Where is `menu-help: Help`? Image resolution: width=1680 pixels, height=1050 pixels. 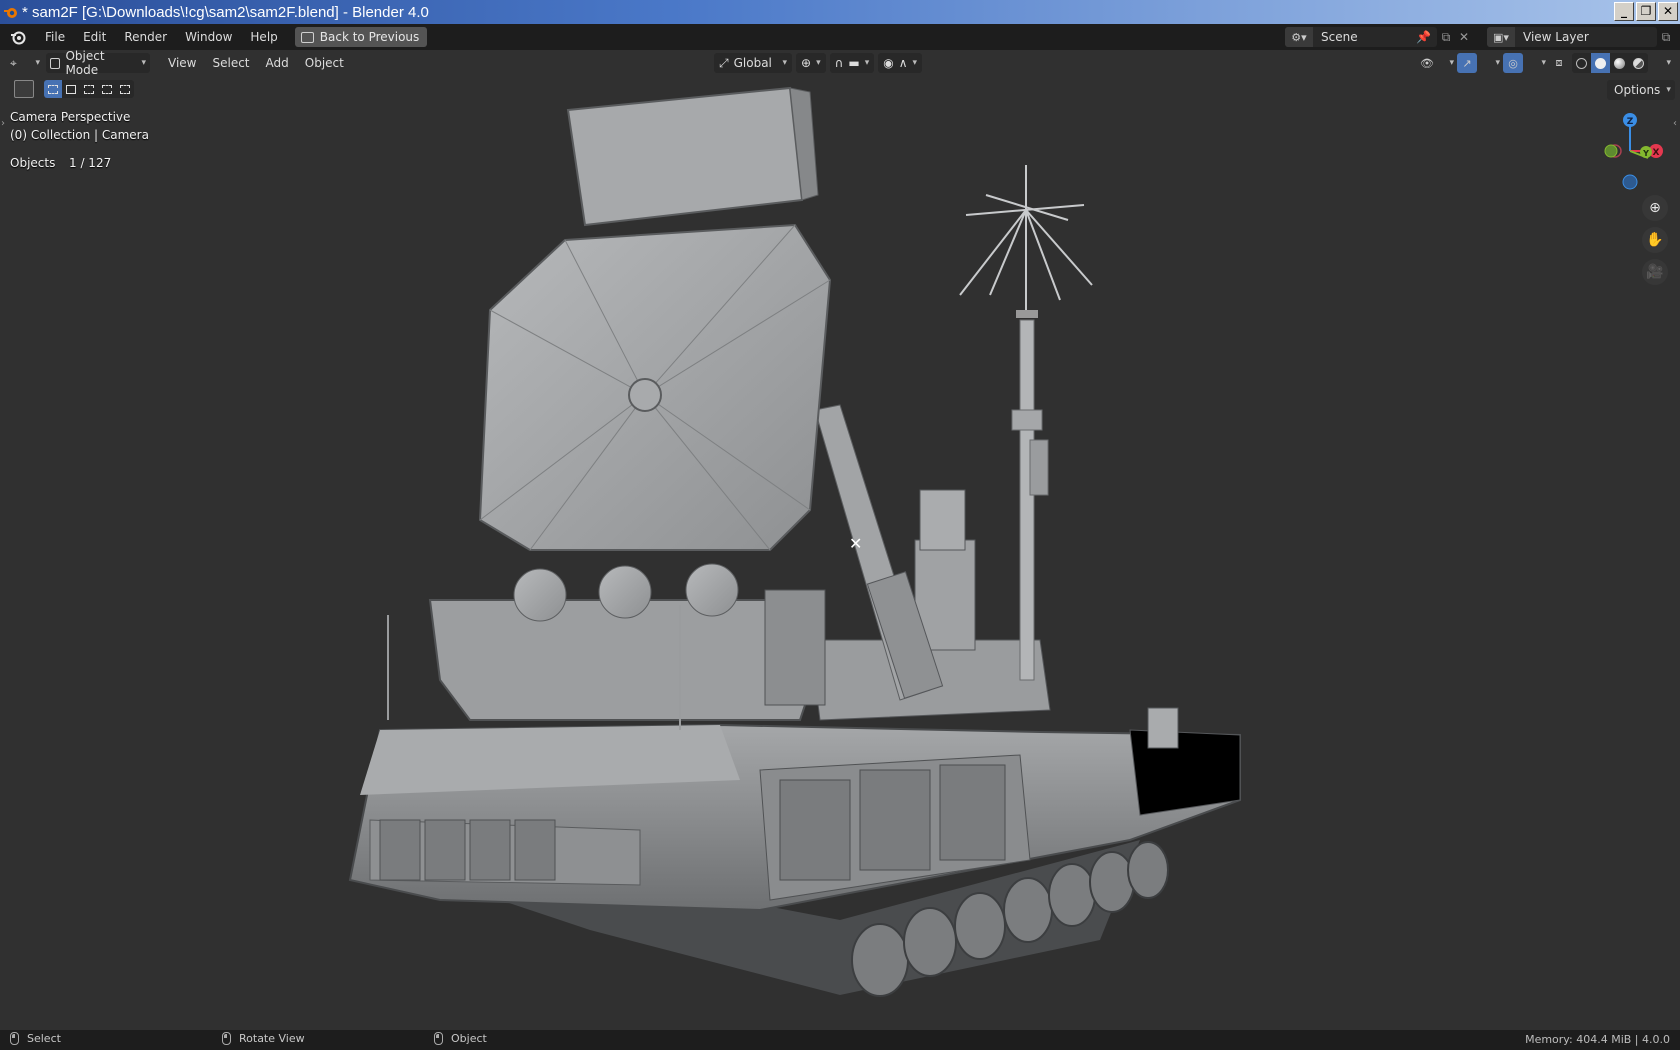
menu-help: Help is located at coordinates (263, 37).